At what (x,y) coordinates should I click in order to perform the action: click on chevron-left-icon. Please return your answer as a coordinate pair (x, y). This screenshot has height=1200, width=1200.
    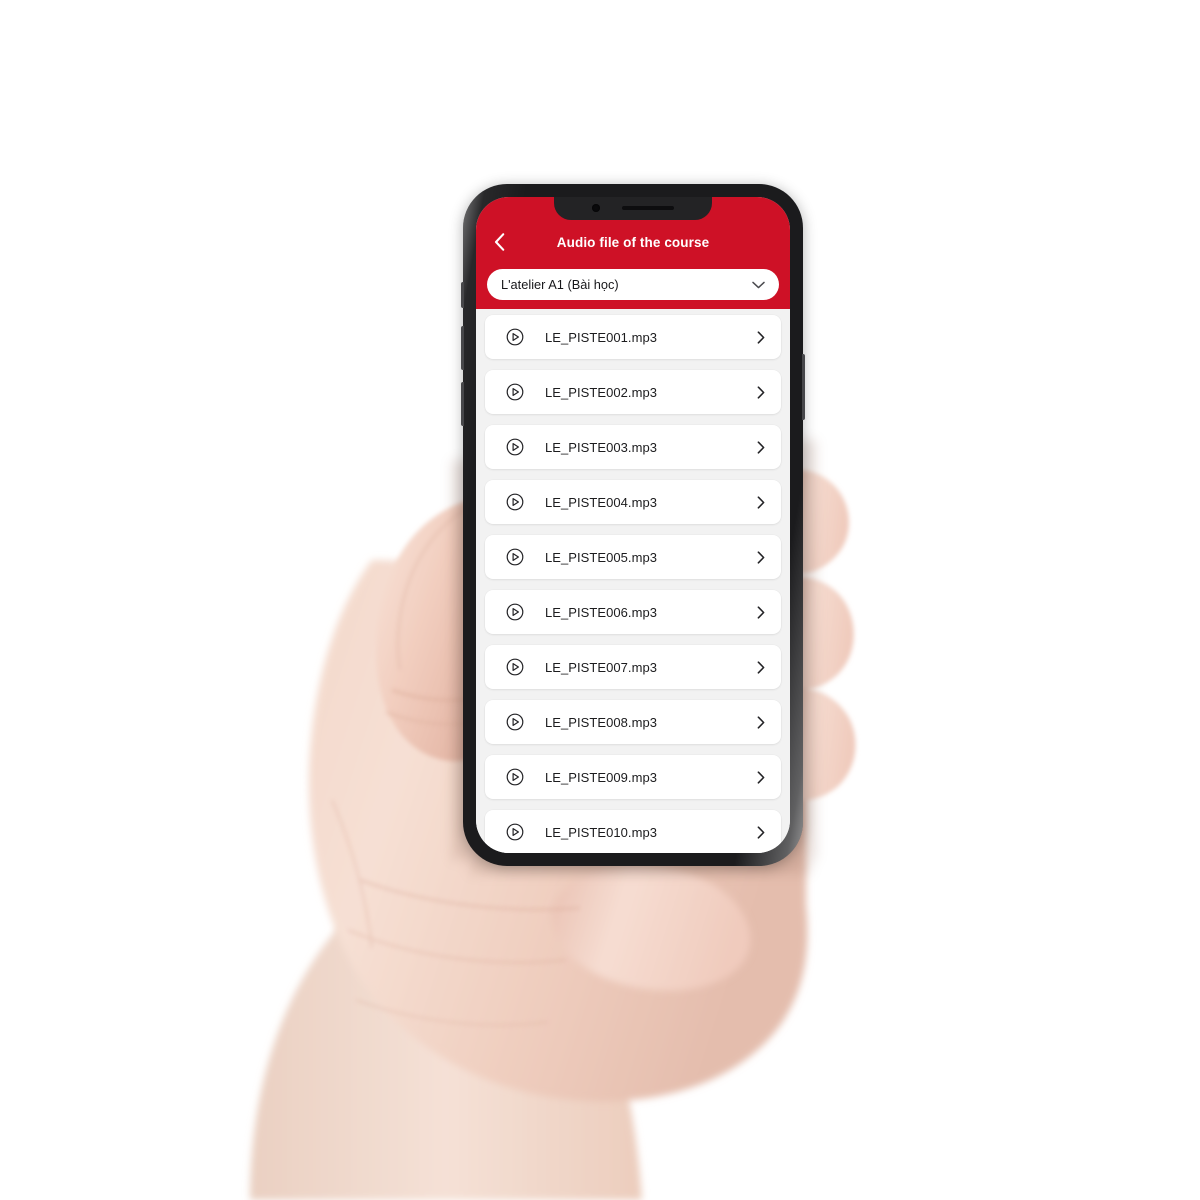
    Looking at the image, I should click on (499, 242).